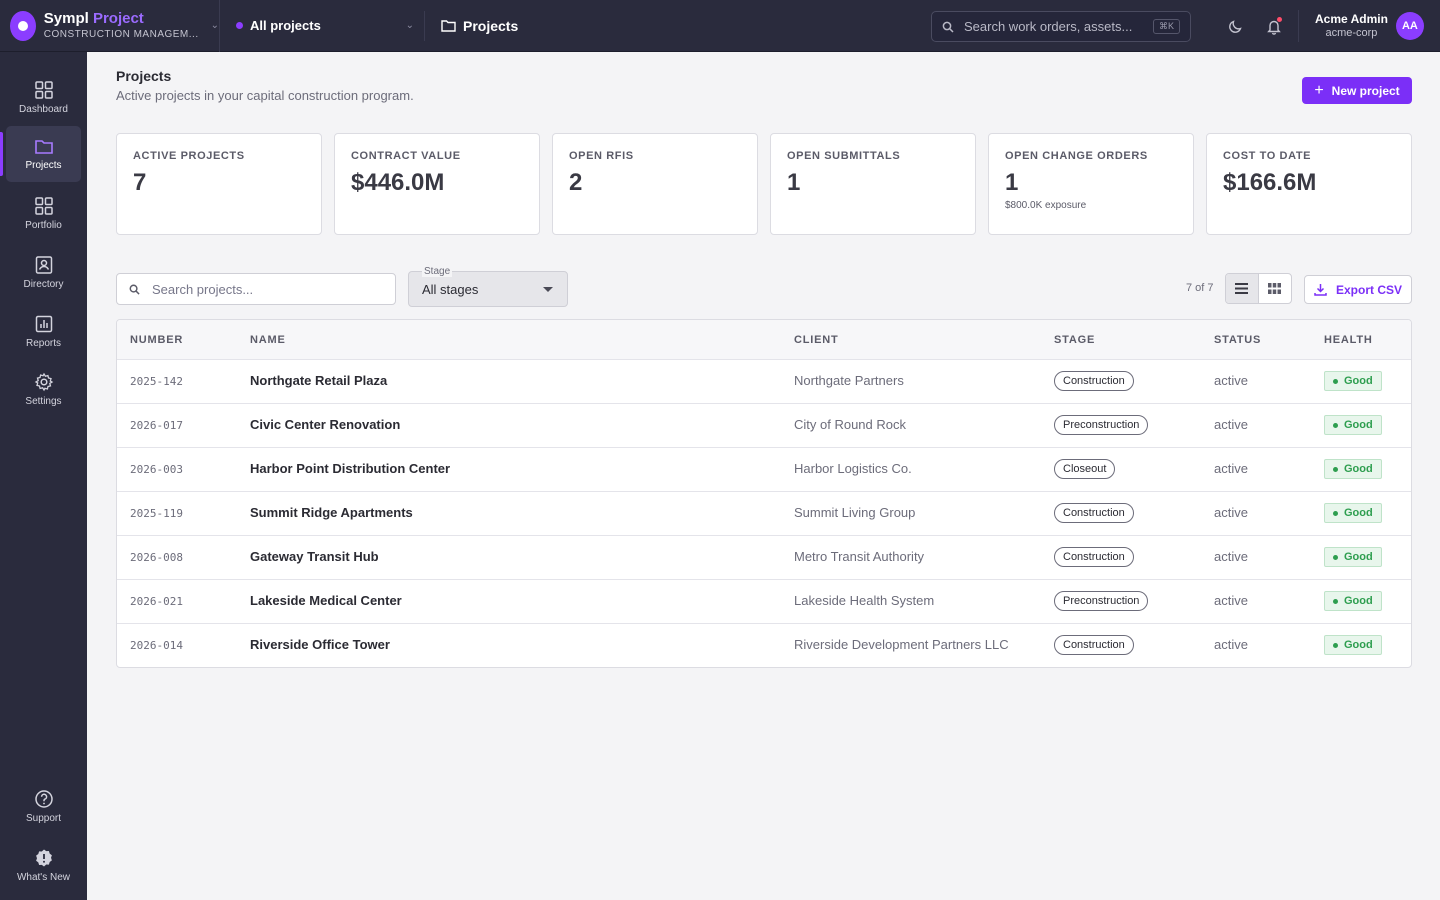  What do you see at coordinates (43, 401) in the screenshot?
I see `sidebar-item-label: Settings` at bounding box center [43, 401].